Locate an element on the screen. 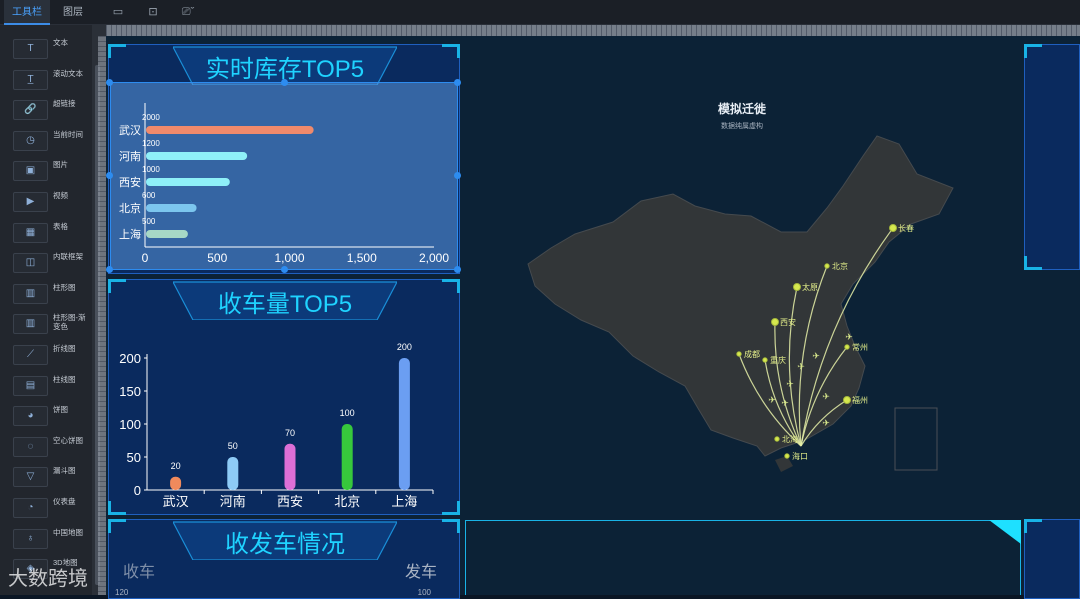  sidebar-item-label: 文本 is located at coordinates (60, 42).